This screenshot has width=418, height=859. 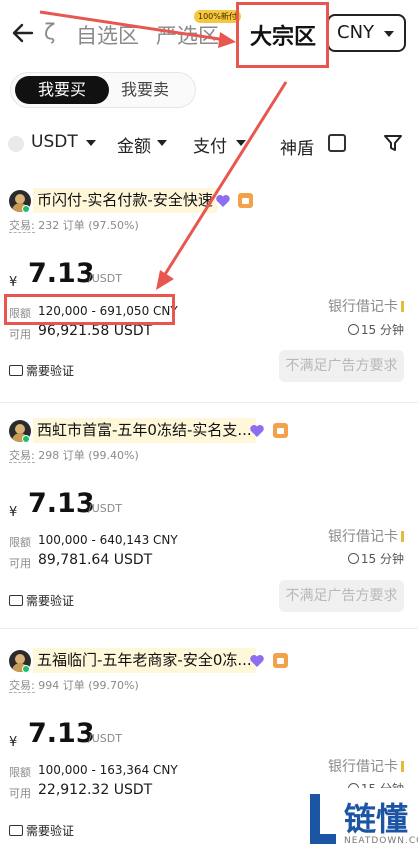 What do you see at coordinates (125, 200) in the screenshot?
I see `merchant-name: 币闪付-实名付款-安全快速` at bounding box center [125, 200].